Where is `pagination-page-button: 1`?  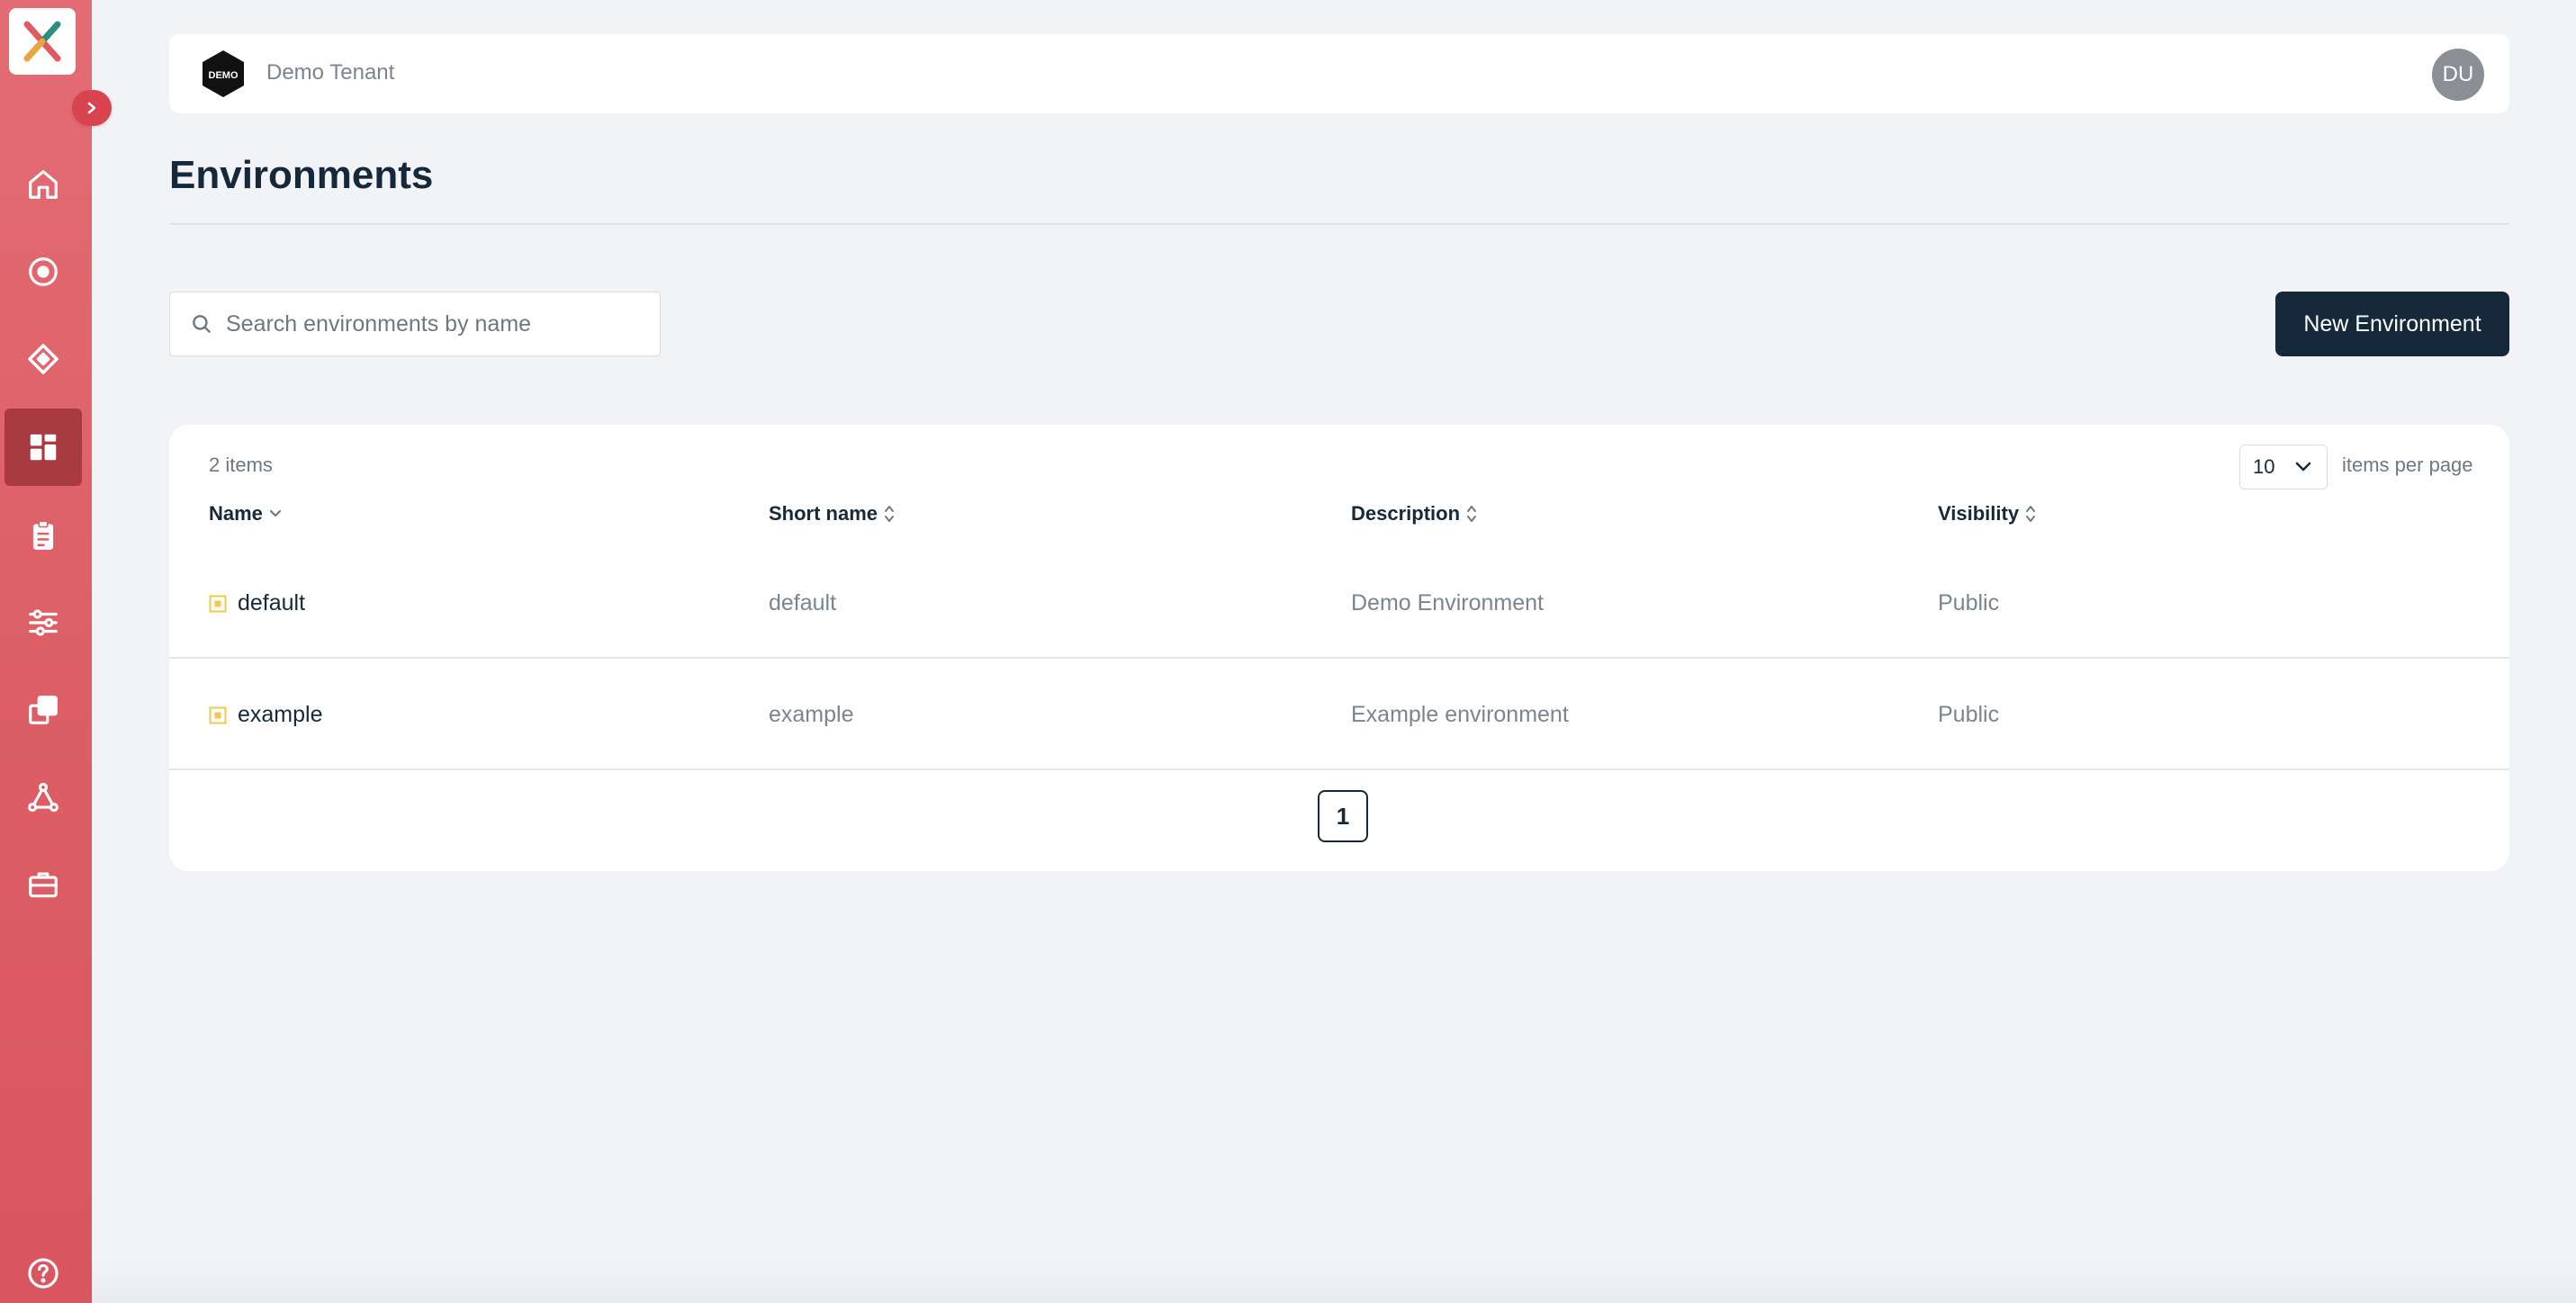 pagination-page-button: 1 is located at coordinates (1343, 816).